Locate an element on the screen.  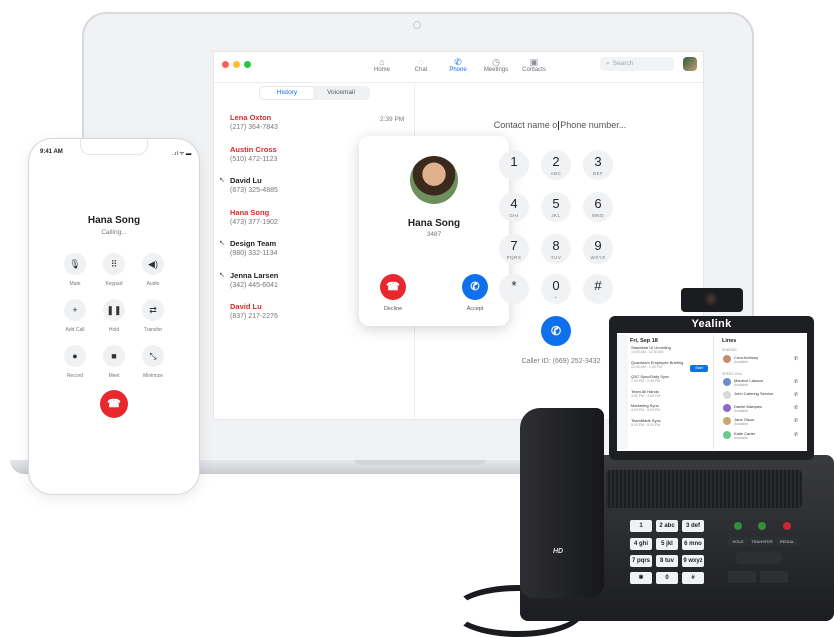
desk-key: 3 def is located at coordinates (693, 526).